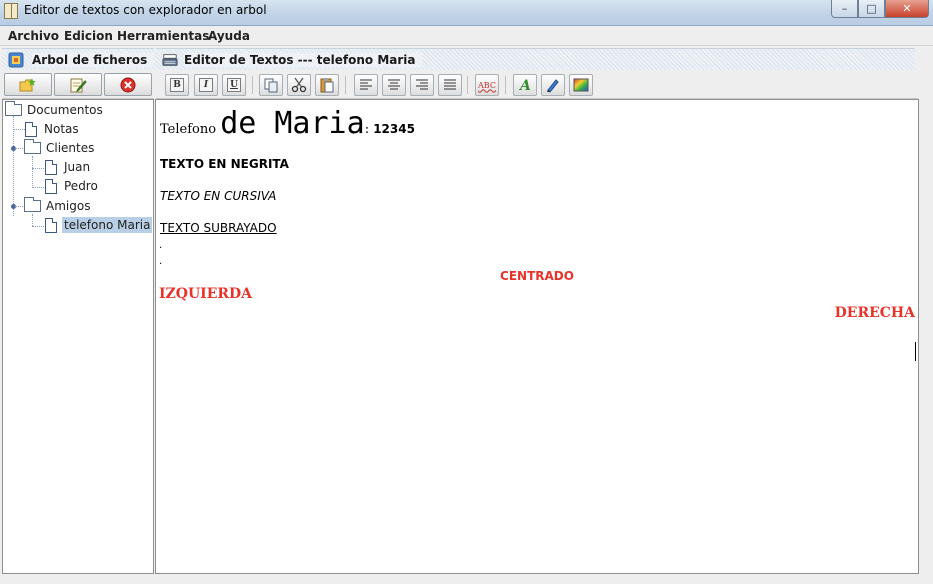  I want to click on tree-label-selected: telefono Maria, so click(107, 225).